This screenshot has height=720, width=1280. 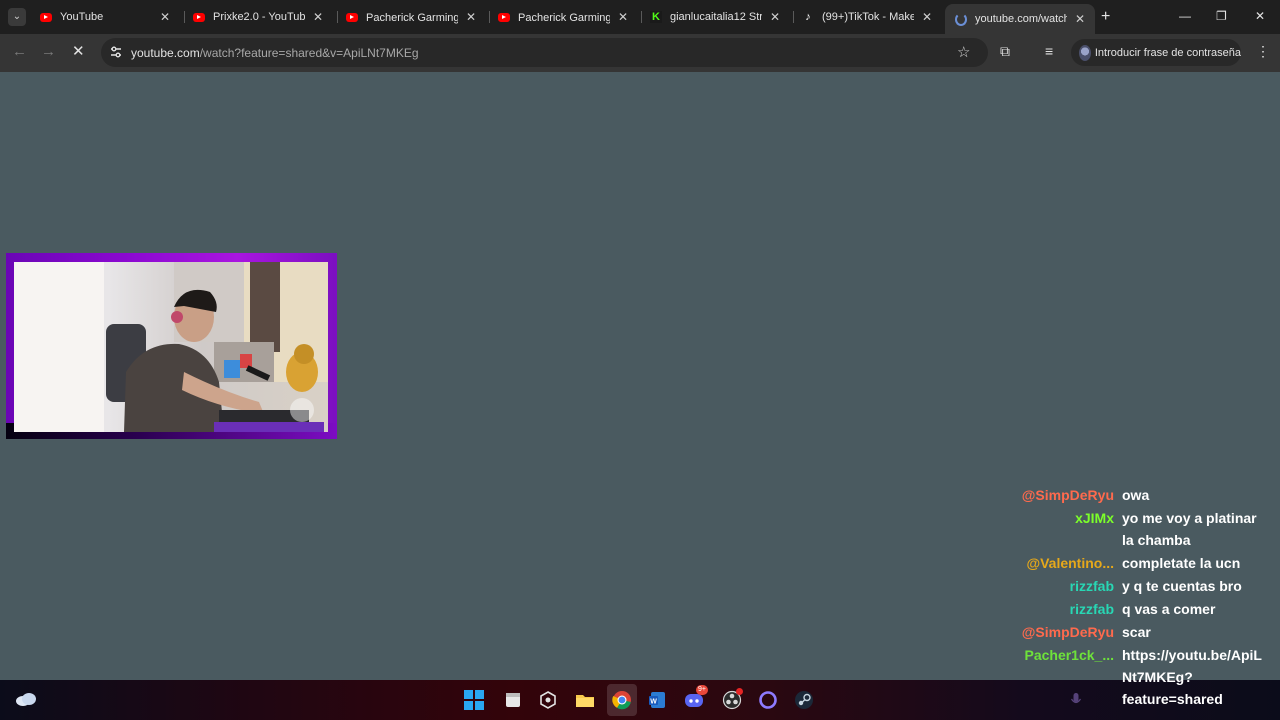 What do you see at coordinates (1181, 563) in the screenshot?
I see `chat-text: completate la ucn` at bounding box center [1181, 563].